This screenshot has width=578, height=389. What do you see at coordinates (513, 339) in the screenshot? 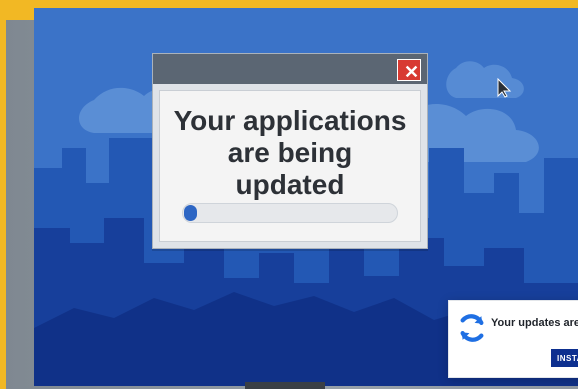
I see `updates-ready-toast: Your updates are ready INSTALL` at bounding box center [513, 339].